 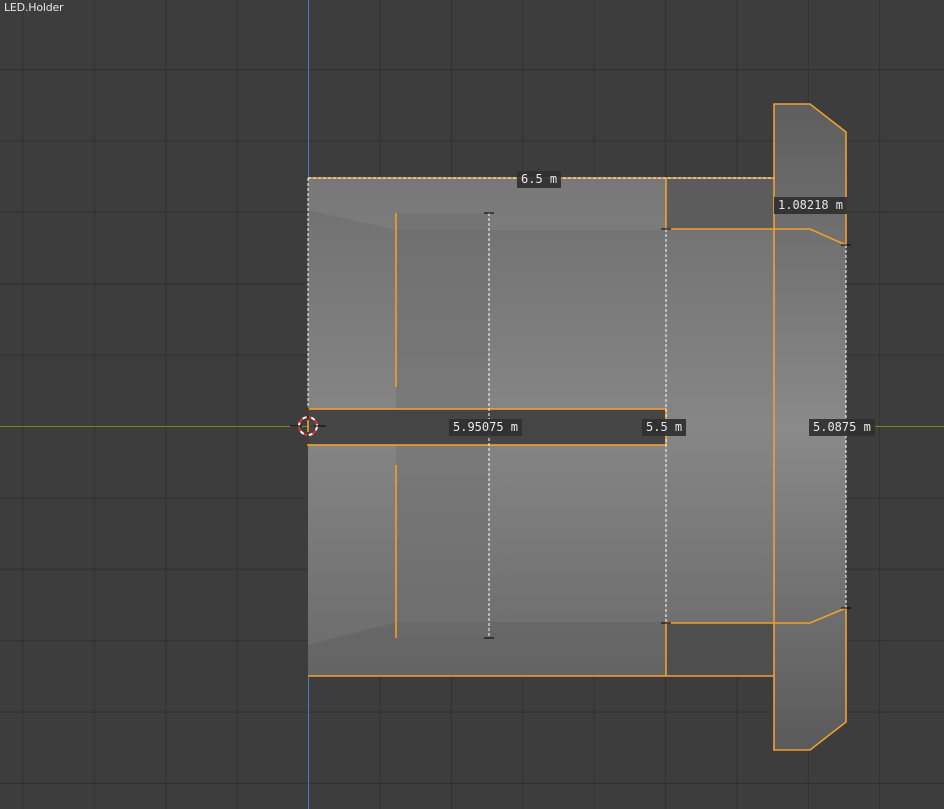 I want to click on measure-inner-length: 5.95075 m, so click(x=486, y=427).